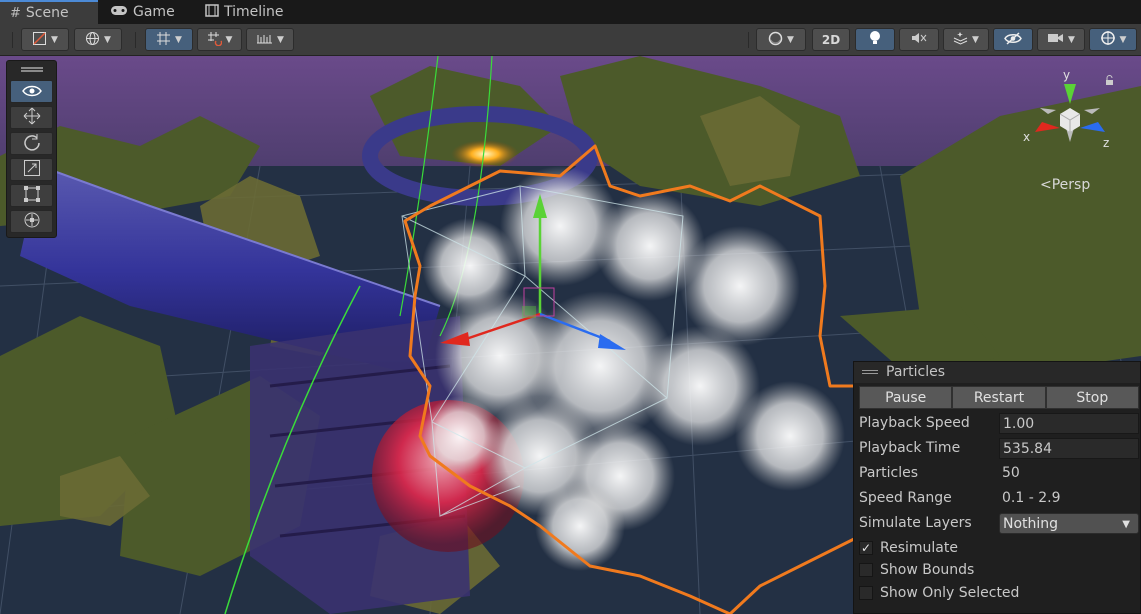 The height and width of the screenshot is (614, 1141). I want to click on film-icon, so click(212, 12).